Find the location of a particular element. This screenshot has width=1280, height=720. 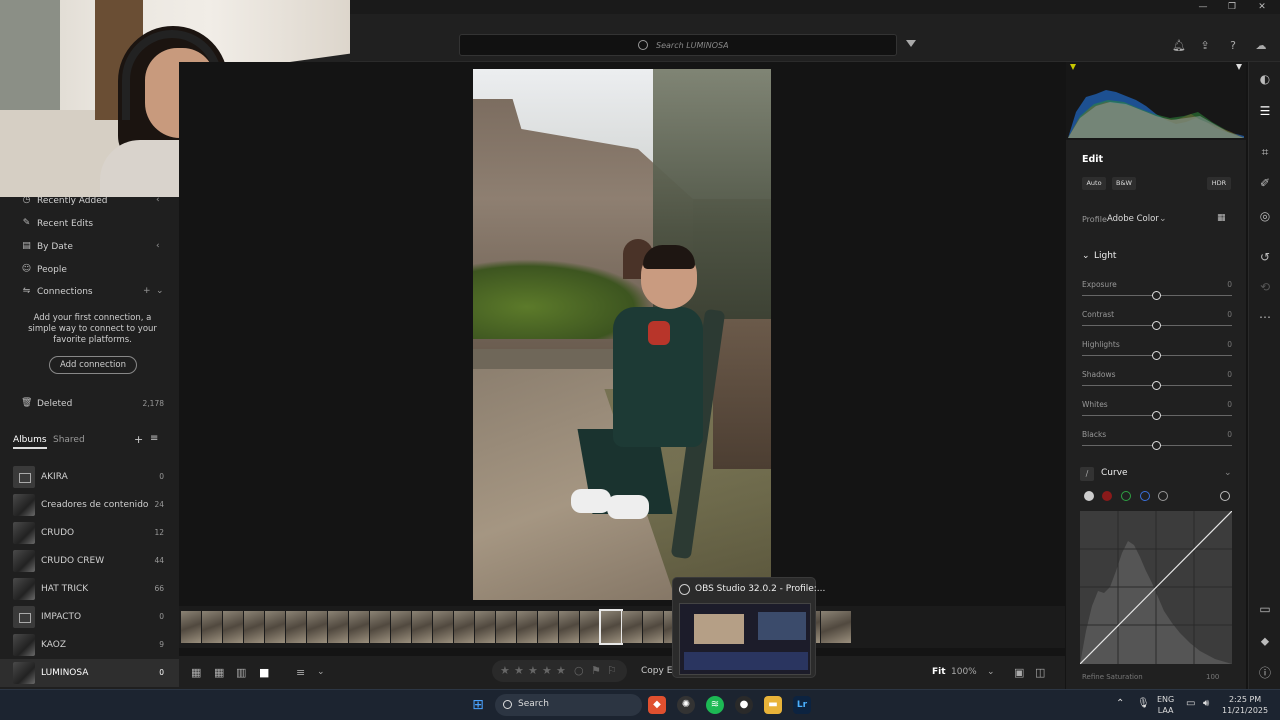

red-channel-button is located at coordinates (1107, 496).